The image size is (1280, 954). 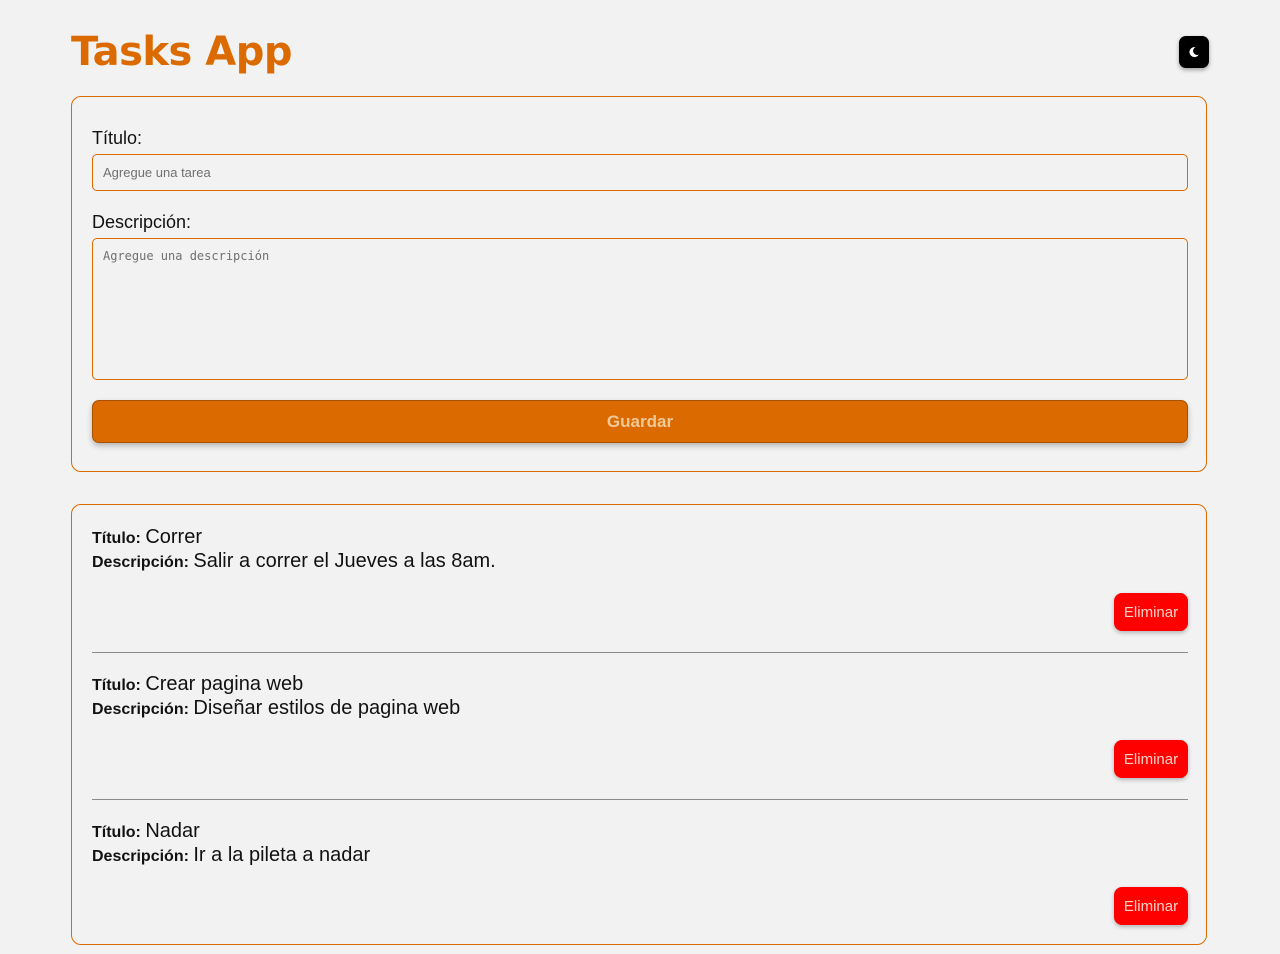 I want to click on theme-toggle-button, so click(x=1194, y=52).